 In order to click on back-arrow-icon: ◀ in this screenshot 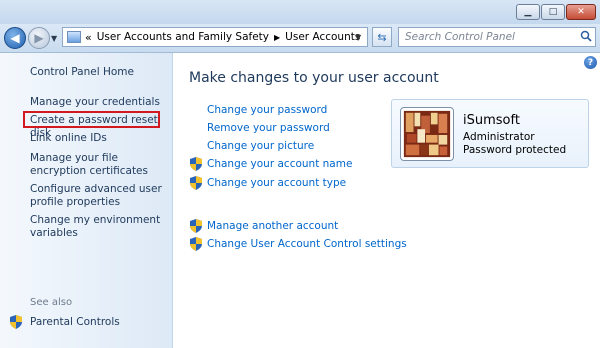, I will do `click(15, 38)`.